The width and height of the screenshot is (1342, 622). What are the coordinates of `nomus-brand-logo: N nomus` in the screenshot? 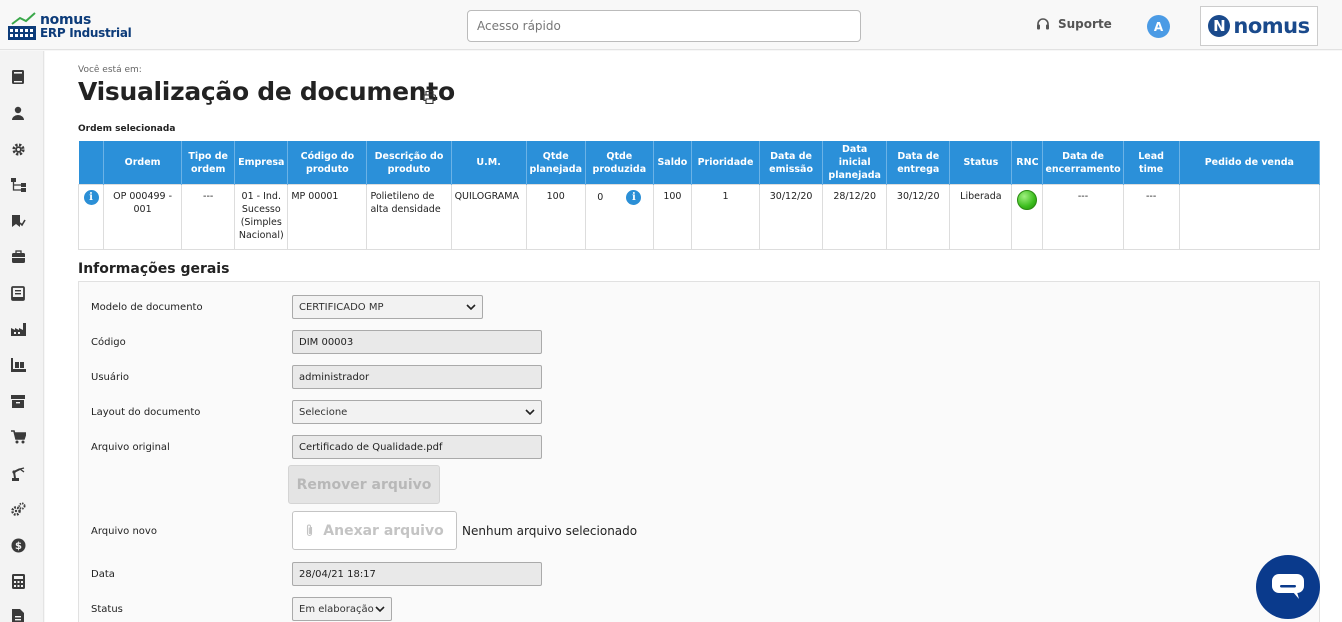 It's located at (1259, 26).